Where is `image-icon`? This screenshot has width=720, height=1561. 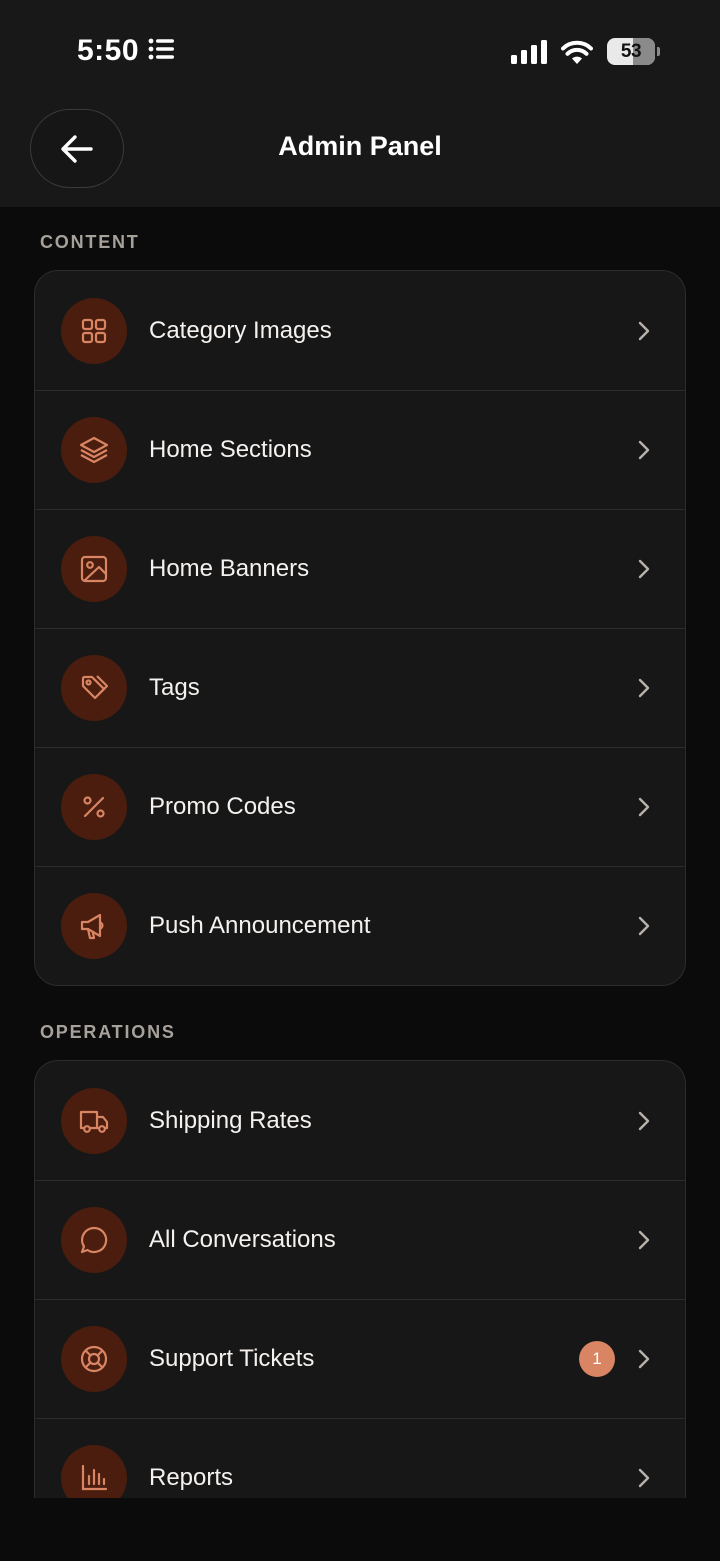 image-icon is located at coordinates (94, 569).